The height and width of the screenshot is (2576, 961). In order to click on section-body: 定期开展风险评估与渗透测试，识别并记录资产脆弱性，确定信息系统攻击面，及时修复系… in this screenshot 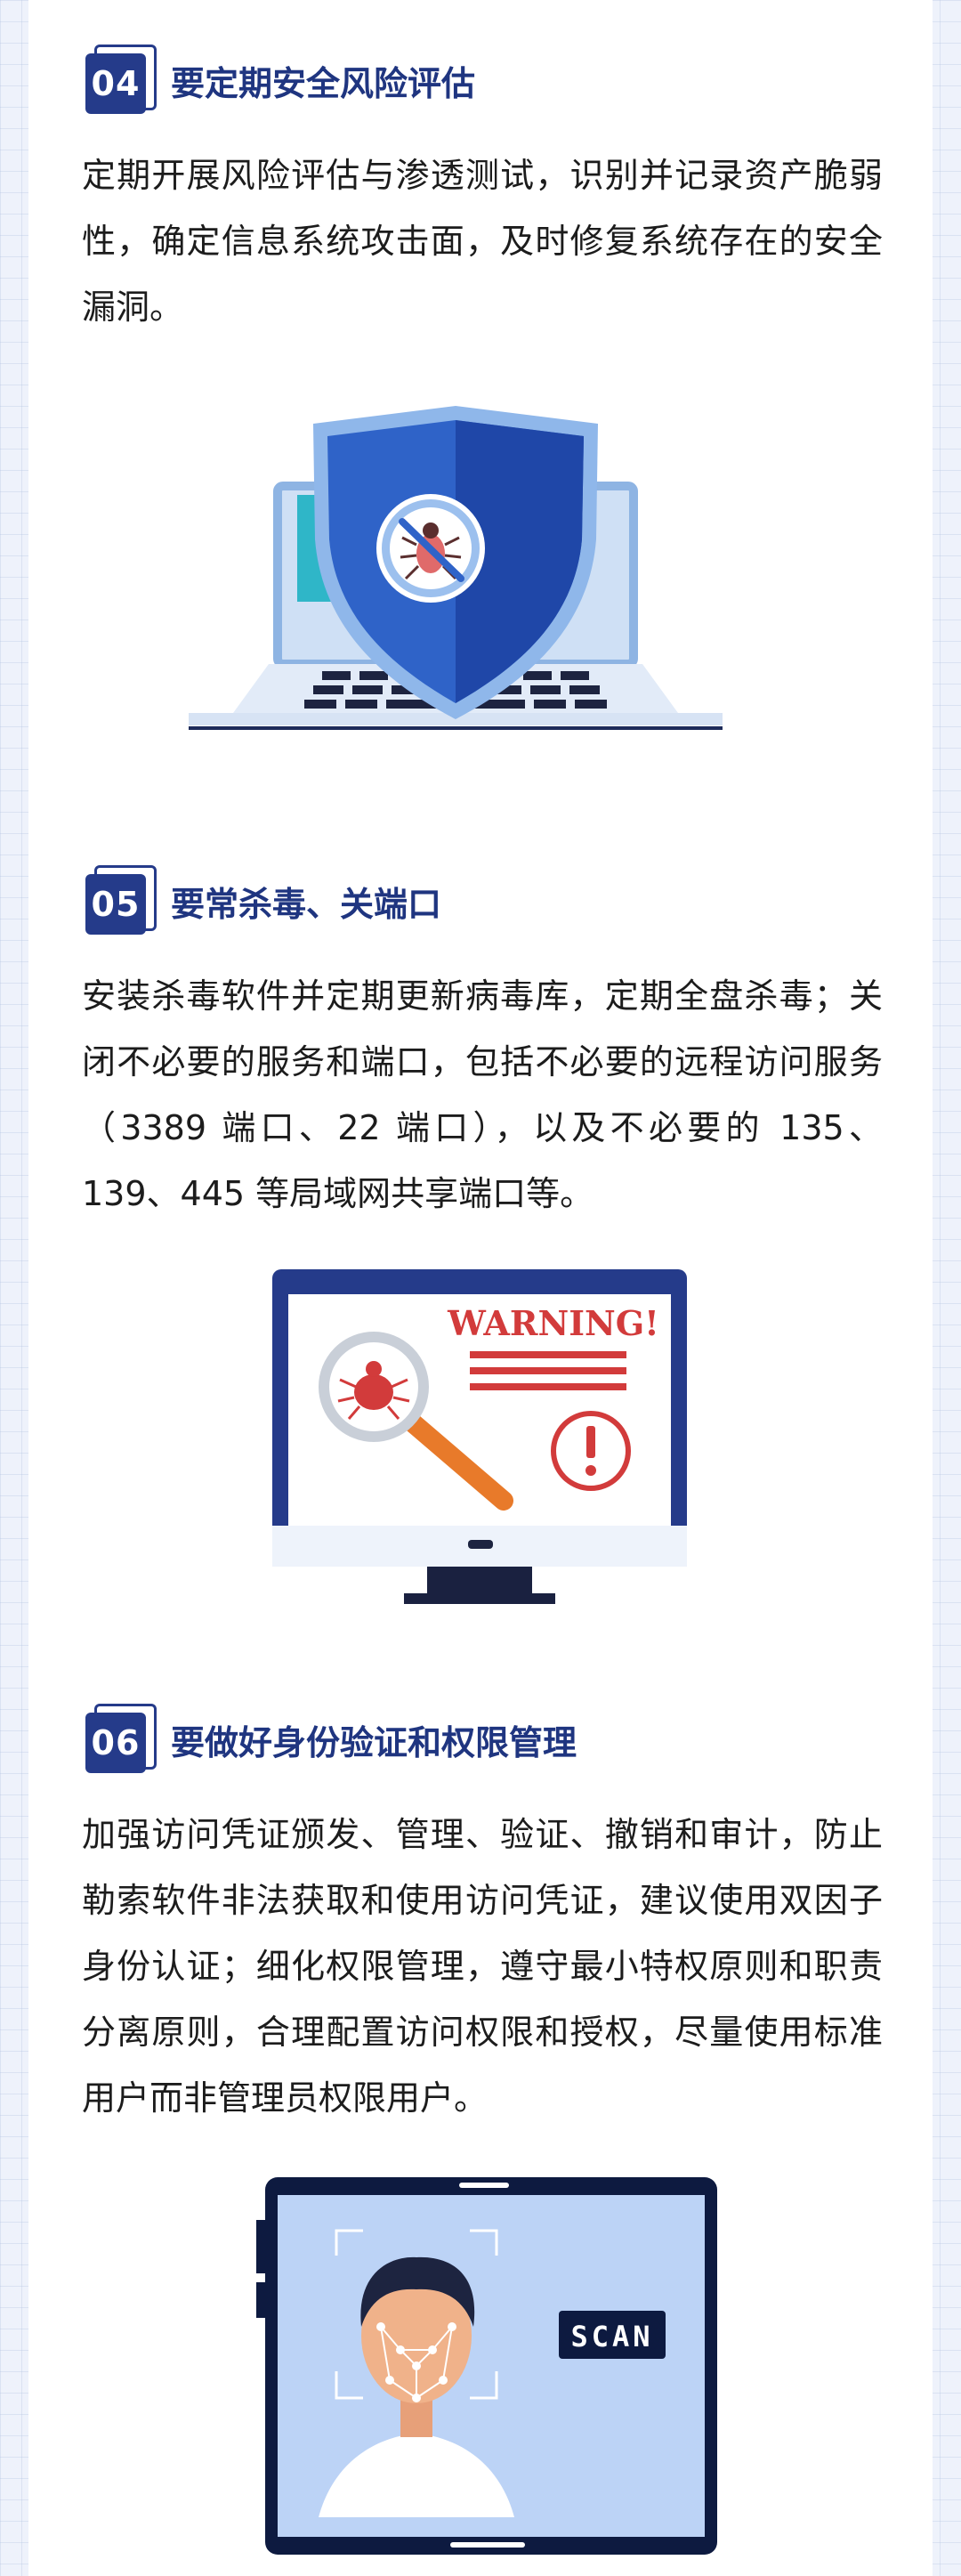, I will do `click(482, 241)`.